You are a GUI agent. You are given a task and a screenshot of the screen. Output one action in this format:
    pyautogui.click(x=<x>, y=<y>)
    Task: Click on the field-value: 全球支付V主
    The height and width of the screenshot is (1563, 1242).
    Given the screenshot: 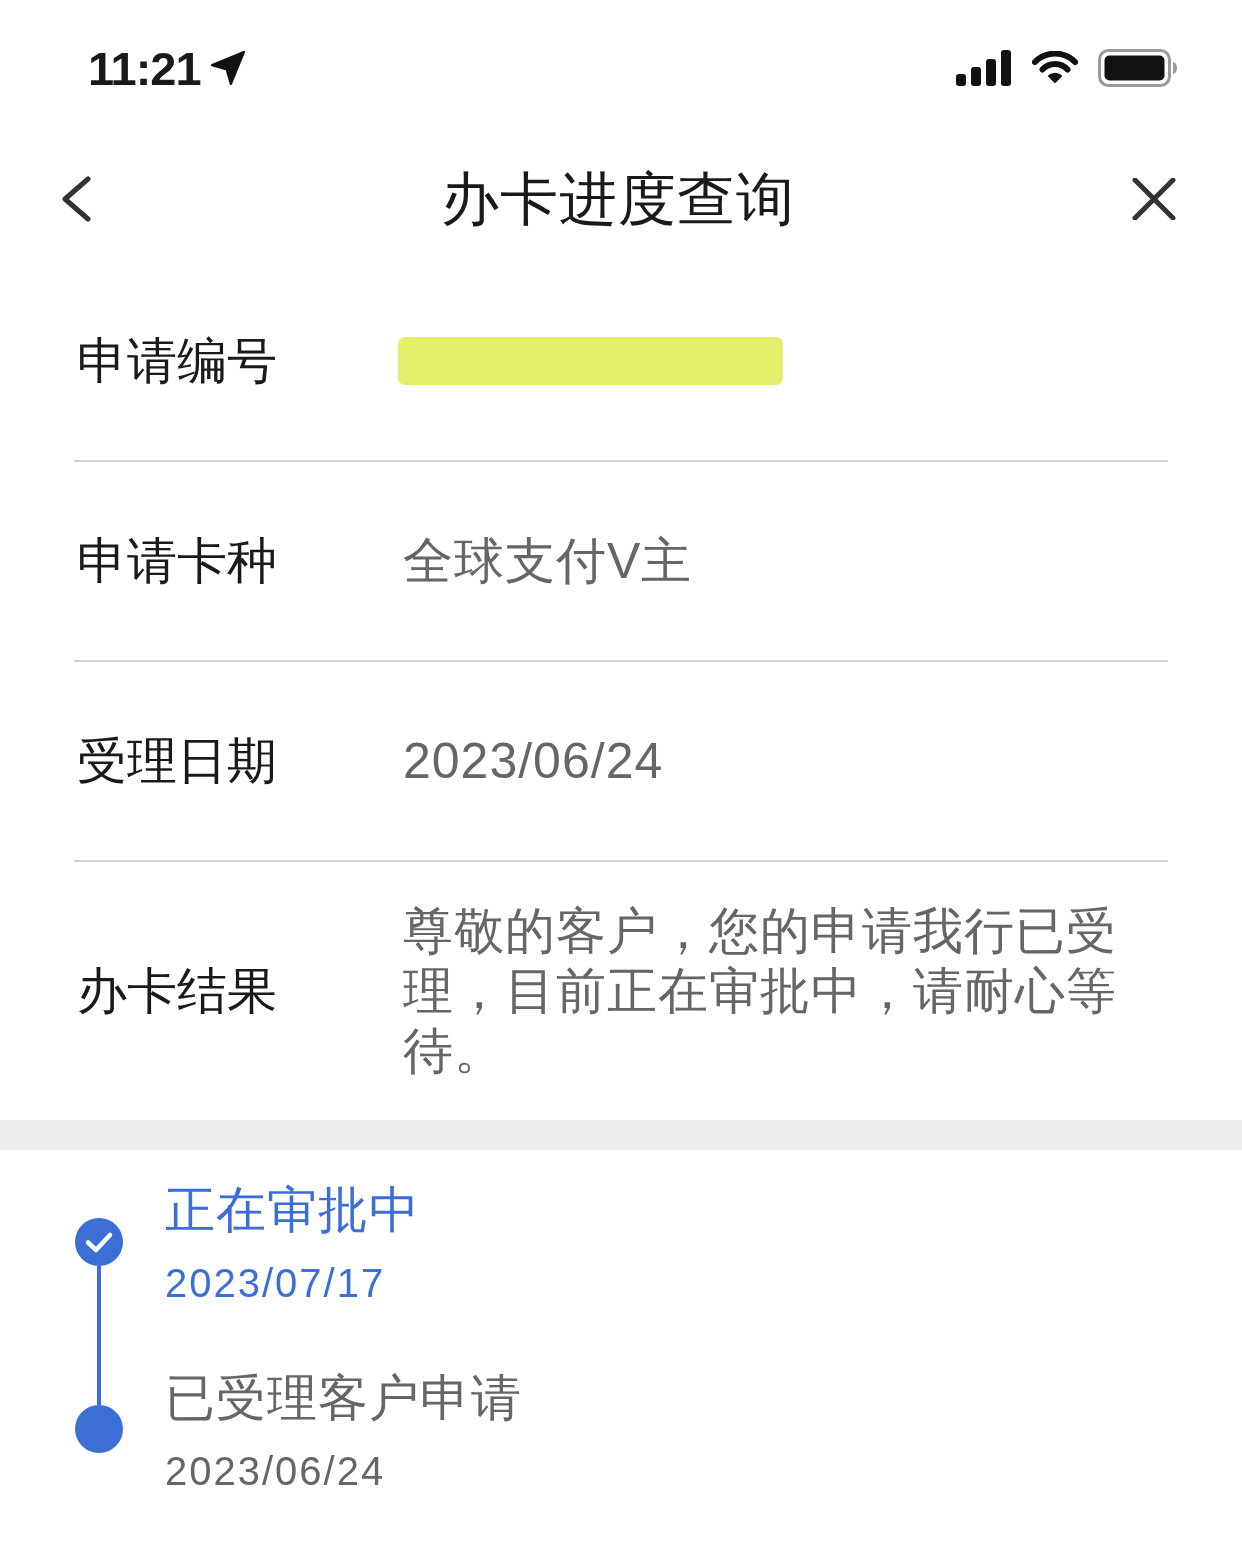 What is the action you would take?
    pyautogui.click(x=548, y=561)
    